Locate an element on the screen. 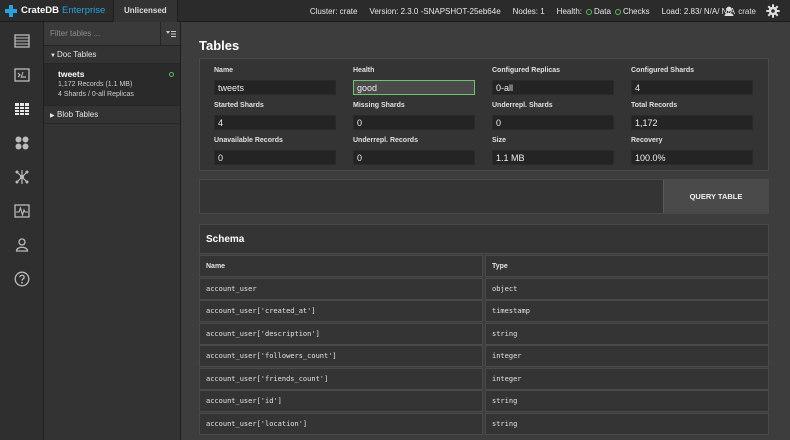  checks-health-icon is located at coordinates (617, 11).